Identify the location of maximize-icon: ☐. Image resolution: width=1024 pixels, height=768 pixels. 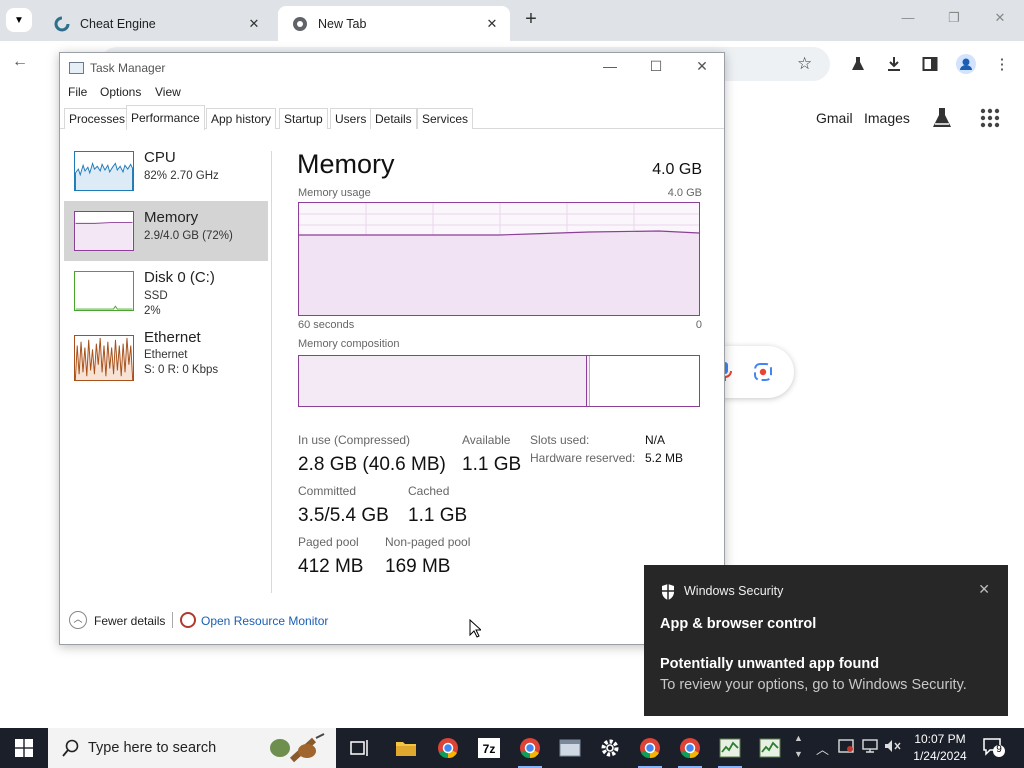
(656, 66).